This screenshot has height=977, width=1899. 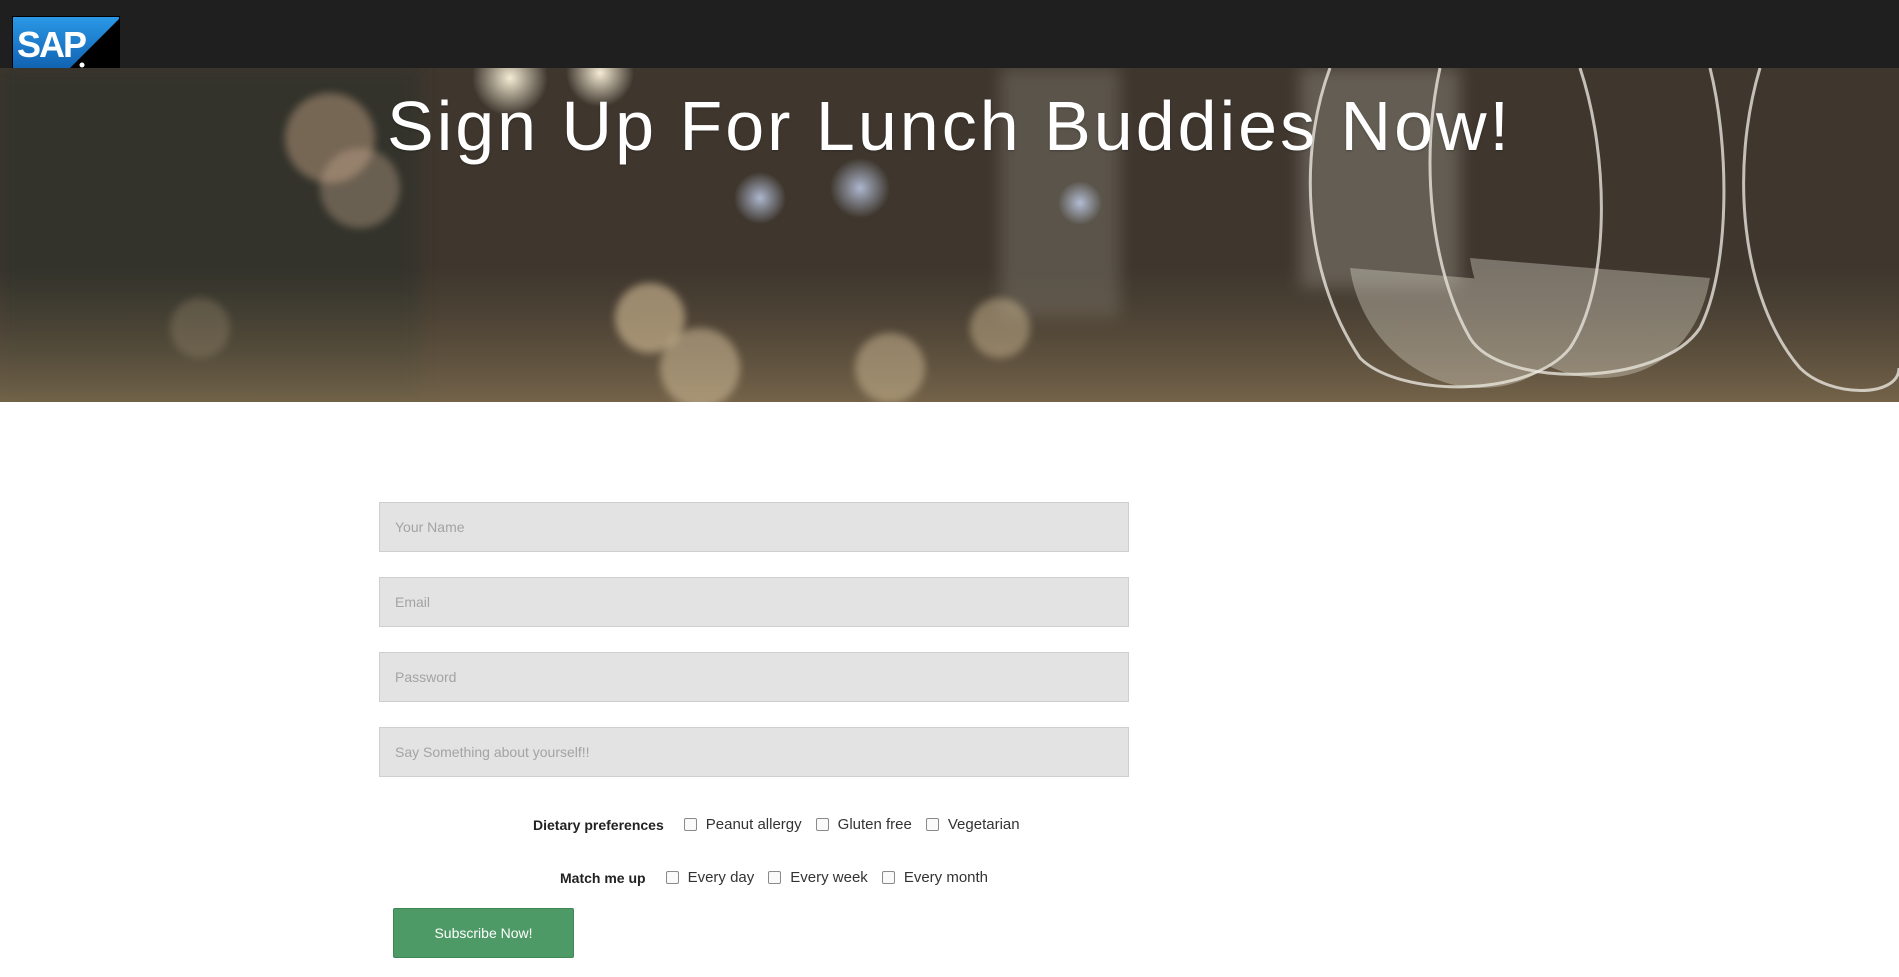 What do you see at coordinates (754, 527) in the screenshot?
I see `name-input` at bounding box center [754, 527].